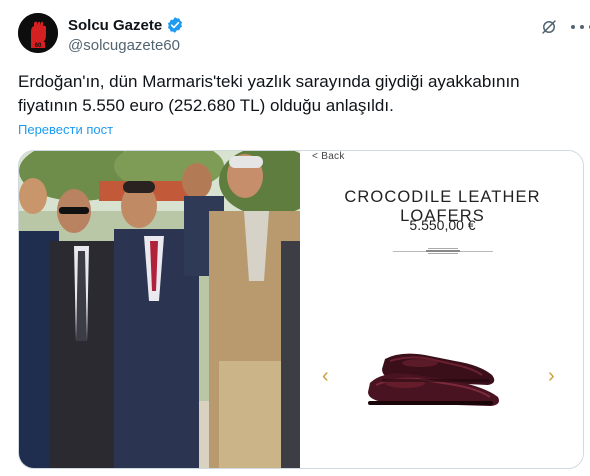  What do you see at coordinates (433, 379) in the screenshot?
I see `loafers-image` at bounding box center [433, 379].